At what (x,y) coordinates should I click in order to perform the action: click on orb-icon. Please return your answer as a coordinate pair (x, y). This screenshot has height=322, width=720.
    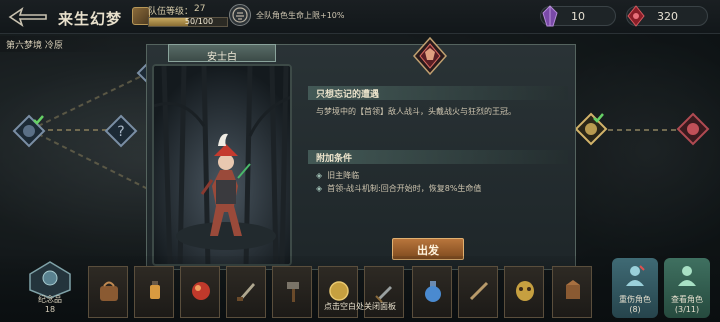
    Looking at the image, I should click on (201, 291).